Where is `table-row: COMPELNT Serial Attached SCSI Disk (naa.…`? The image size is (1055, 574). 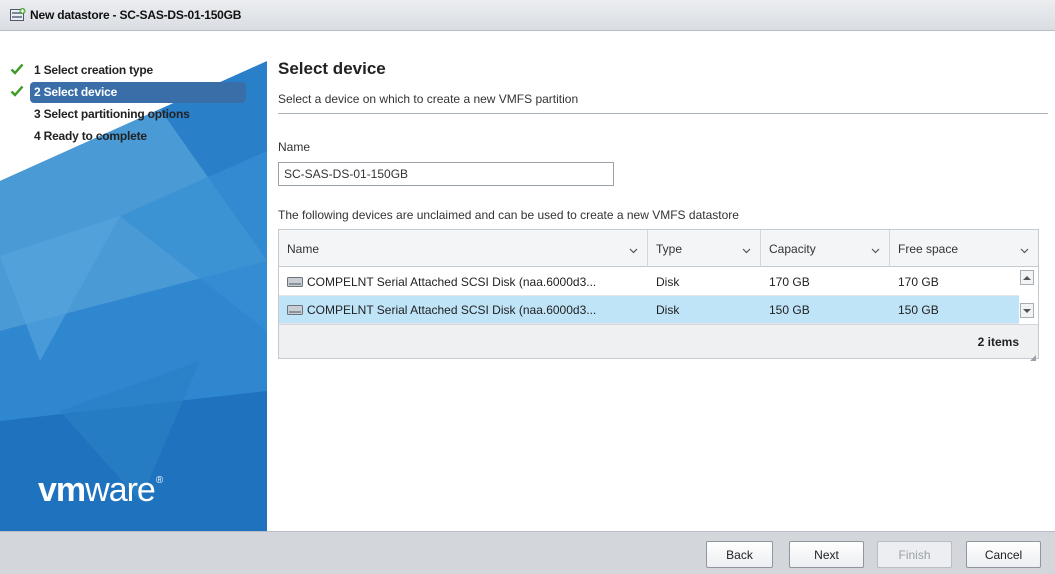
table-row: COMPELNT Serial Attached SCSI Disk (naa.… is located at coordinates (649, 282).